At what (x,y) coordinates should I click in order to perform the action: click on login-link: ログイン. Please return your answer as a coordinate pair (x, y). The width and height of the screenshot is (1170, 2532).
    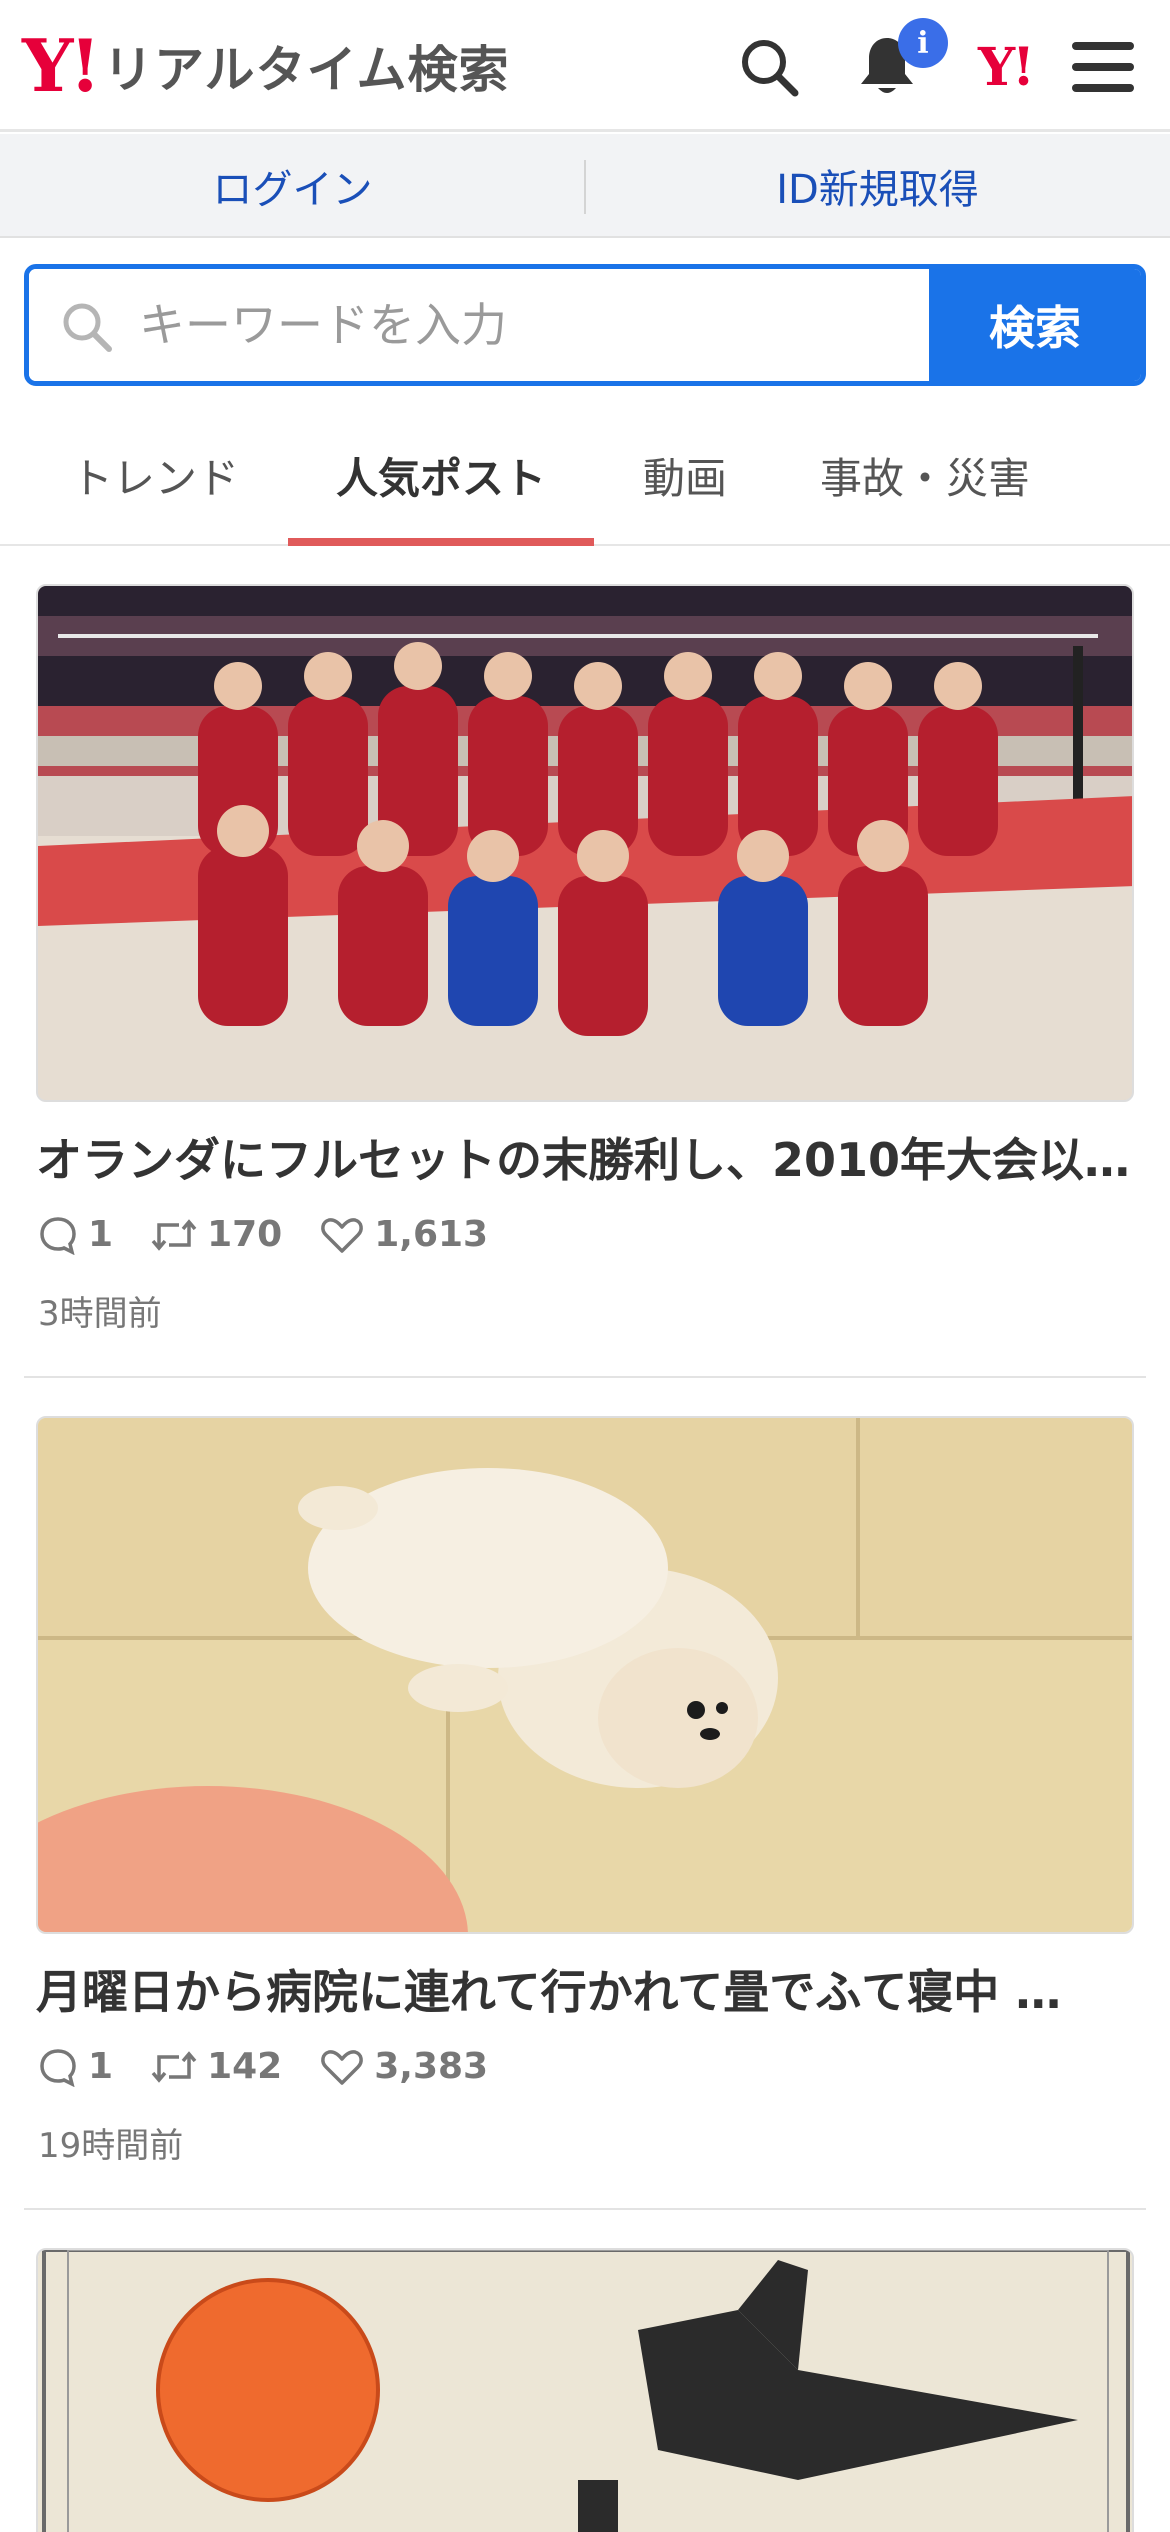
    Looking at the image, I should click on (292, 186).